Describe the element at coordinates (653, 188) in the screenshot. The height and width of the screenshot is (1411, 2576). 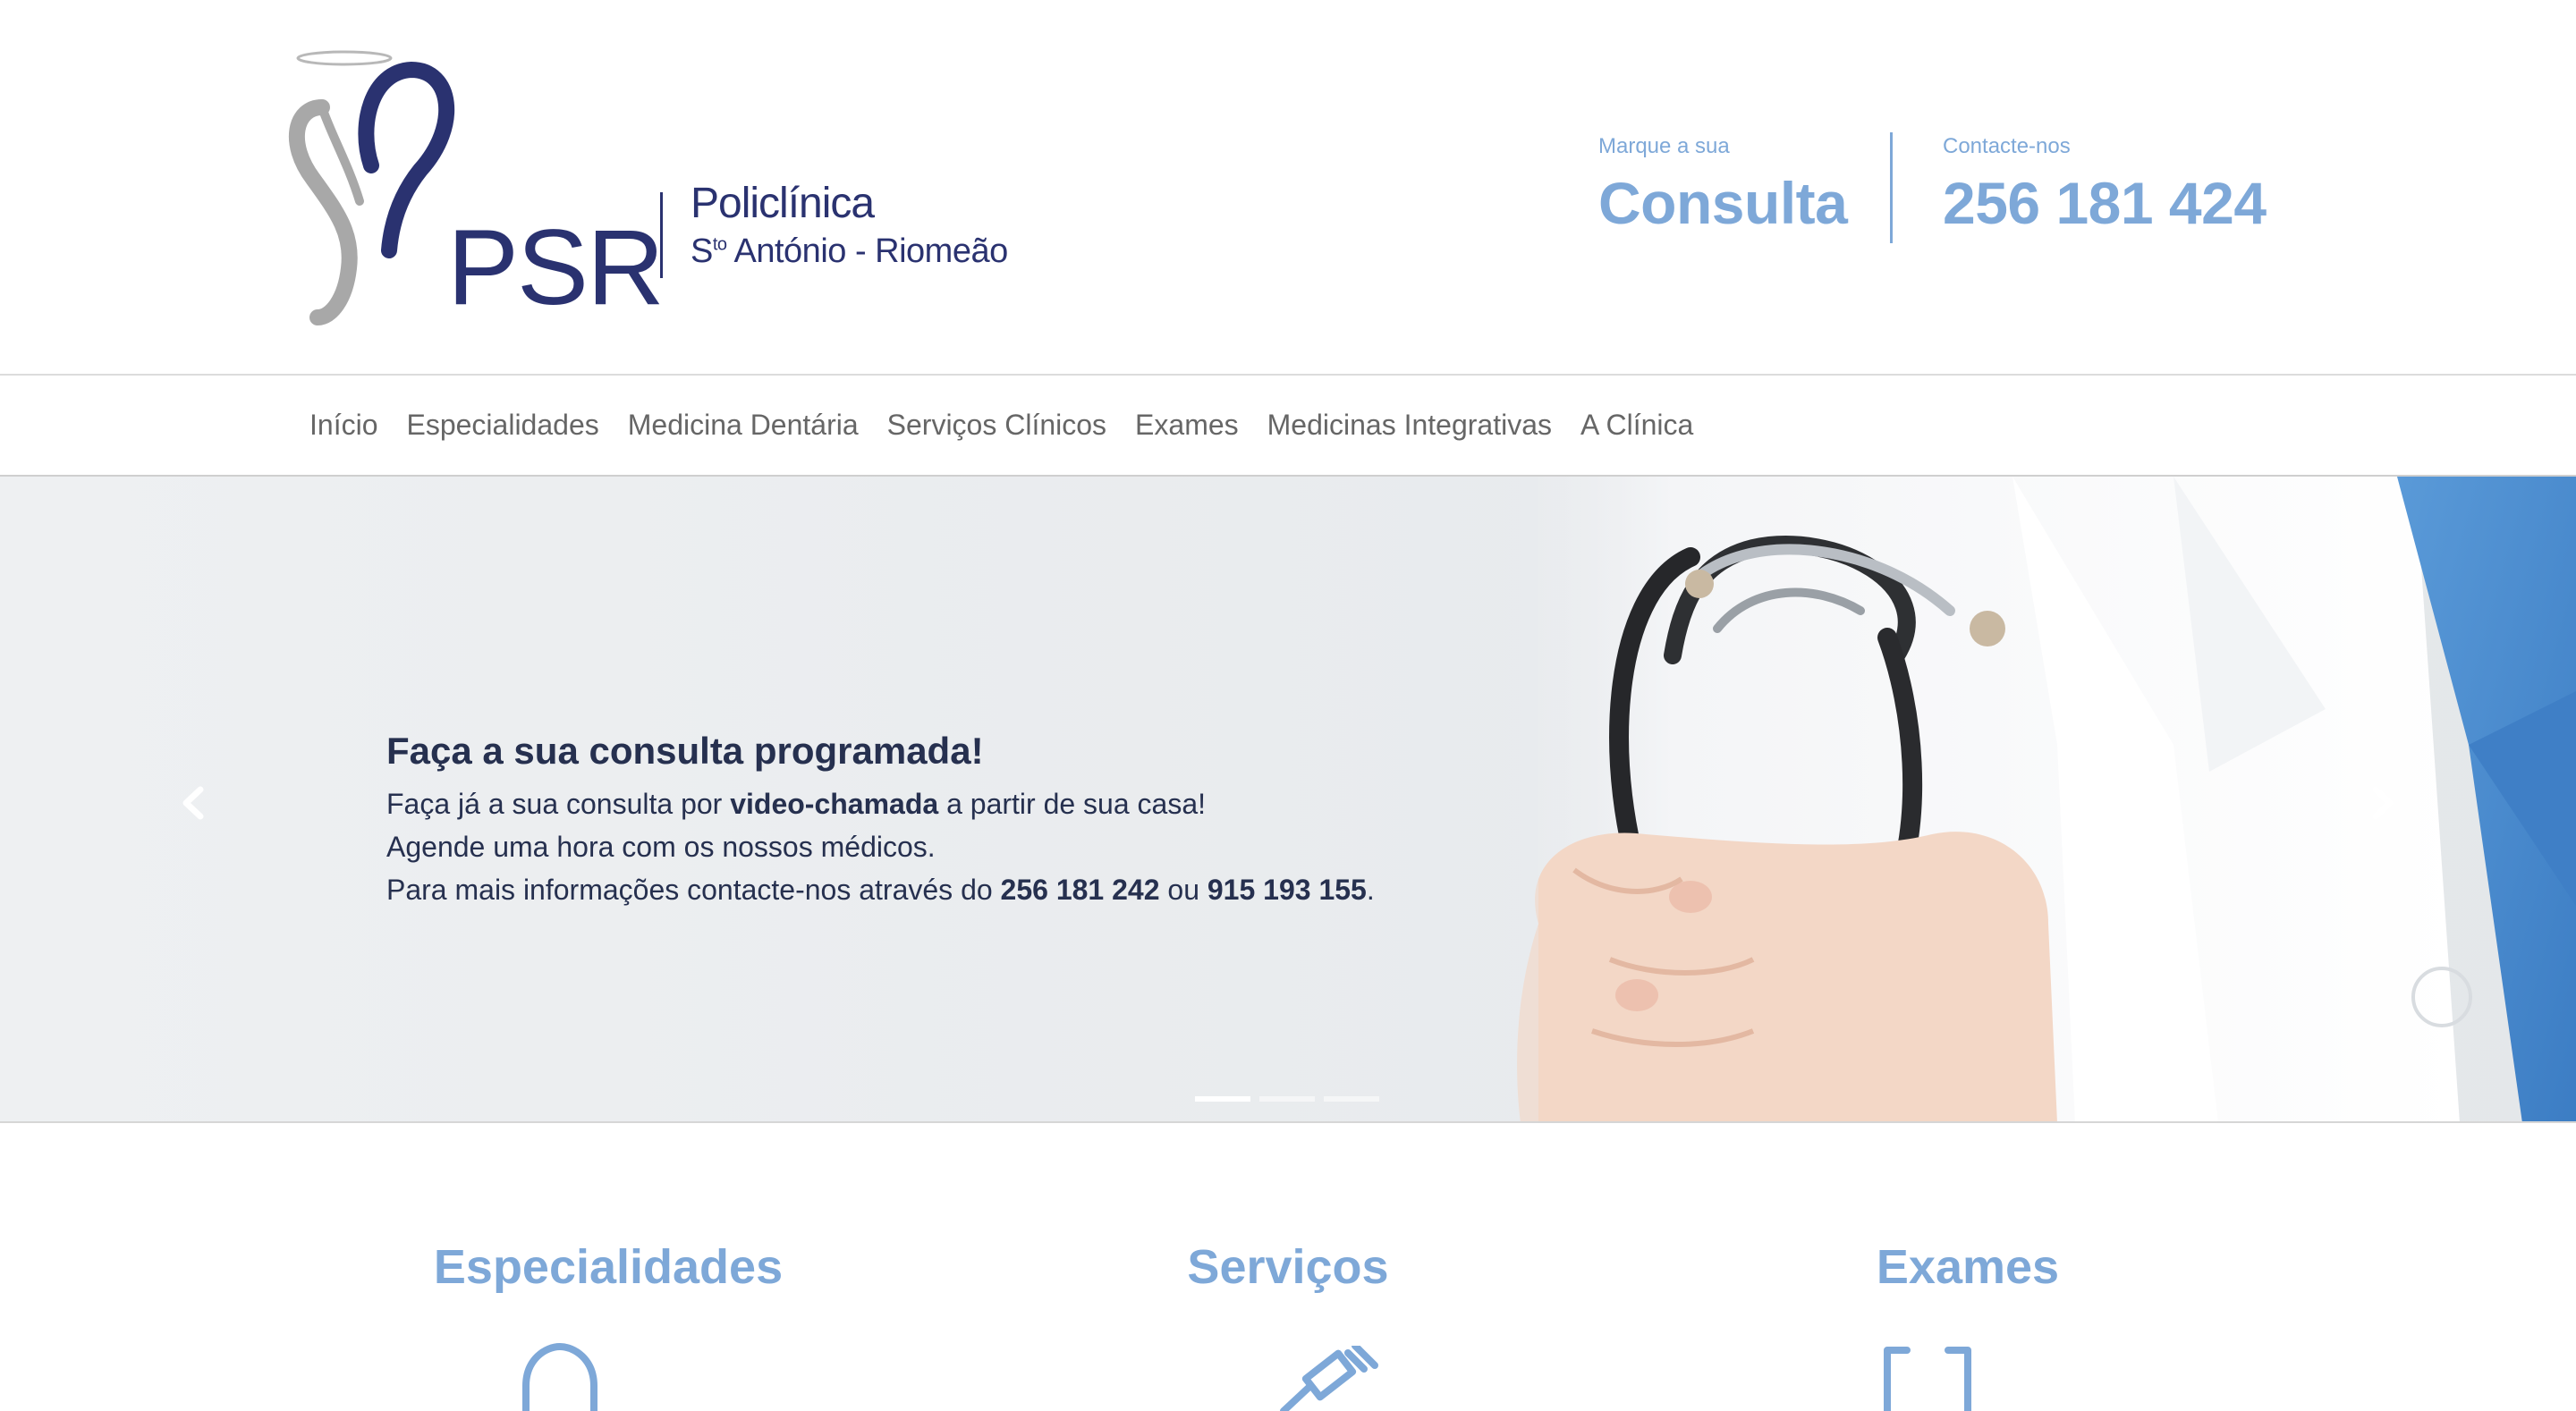
I see `clinic-logo: PSR Policlínica Sto António - Riomeão` at that location.